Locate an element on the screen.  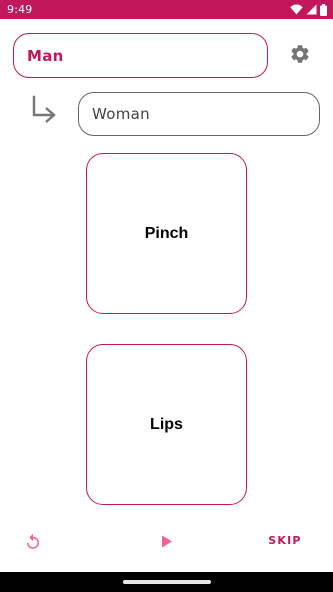
home-gesture-handle is located at coordinates (167, 582).